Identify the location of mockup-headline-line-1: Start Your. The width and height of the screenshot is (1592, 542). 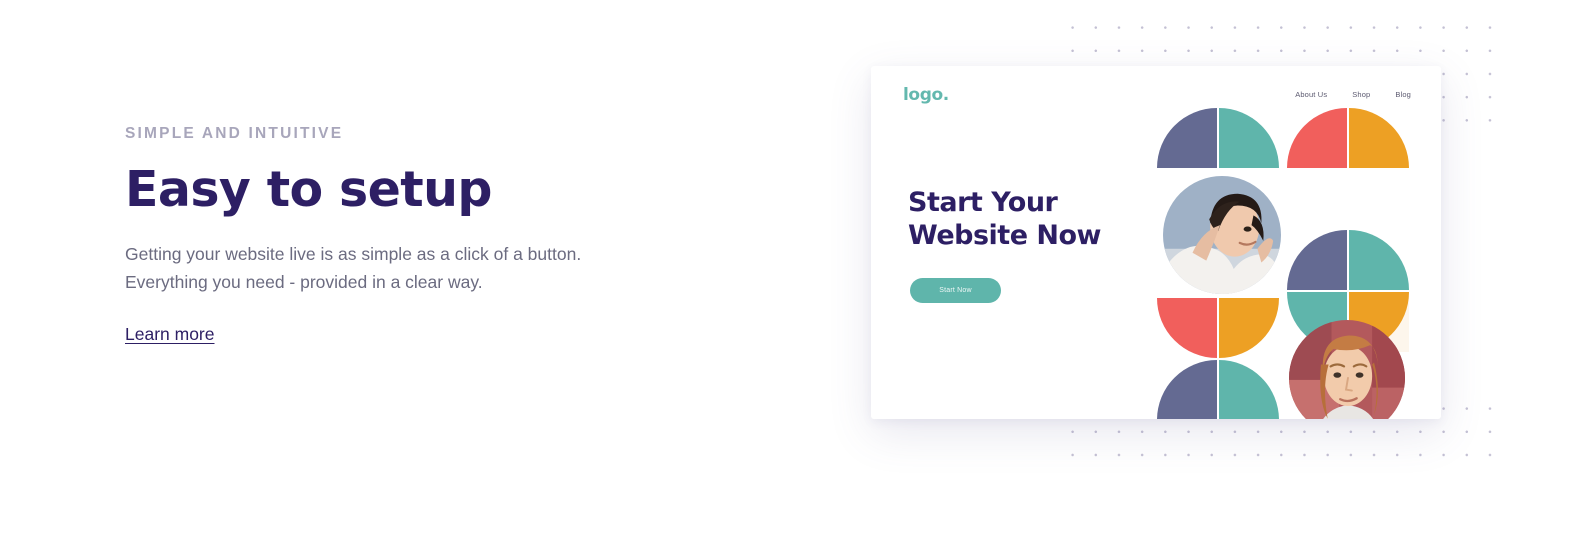
(983, 202).